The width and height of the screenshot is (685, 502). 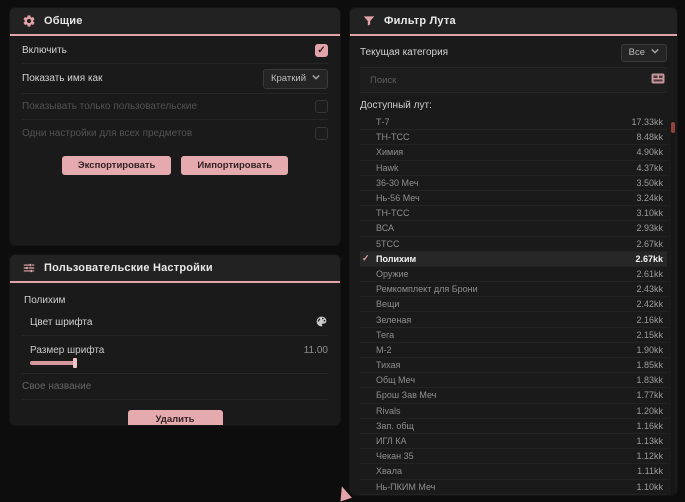 I want to click on loot-row: ВСА 2.93kk, so click(x=513, y=229).